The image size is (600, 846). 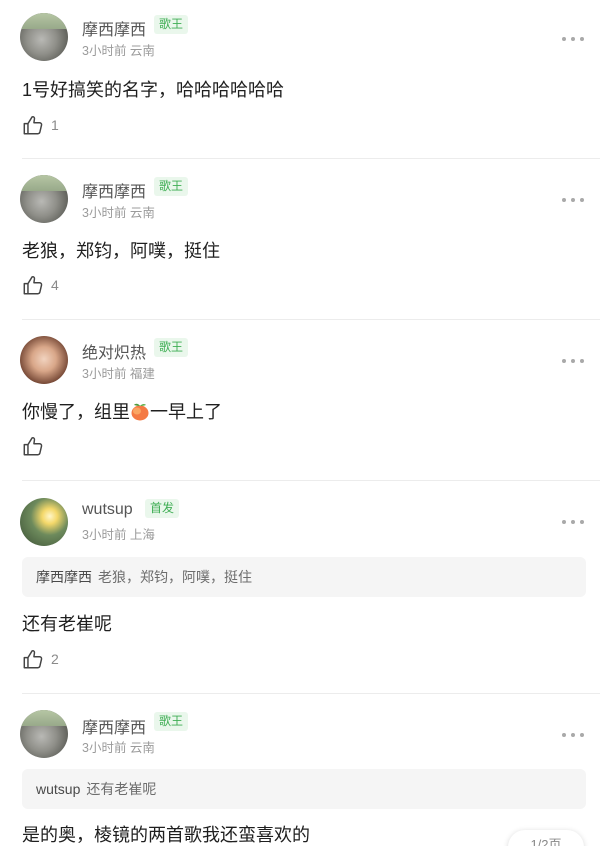 I want to click on comment-text-part: 一早上了, so click(x=186, y=412).